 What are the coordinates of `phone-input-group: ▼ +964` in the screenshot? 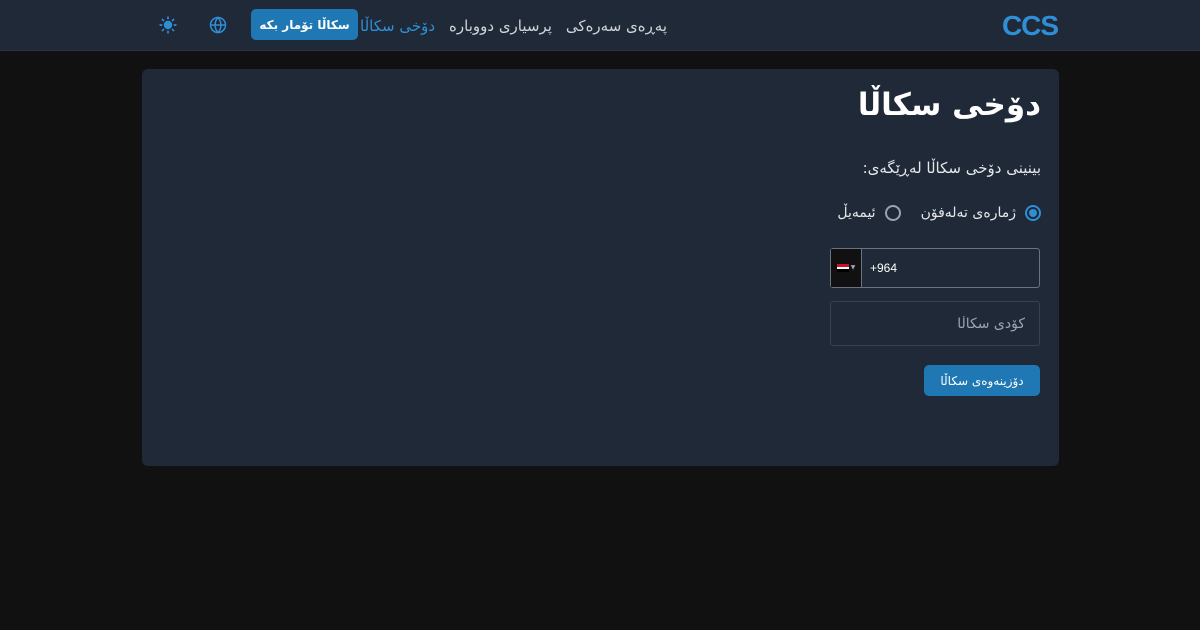 It's located at (935, 268).